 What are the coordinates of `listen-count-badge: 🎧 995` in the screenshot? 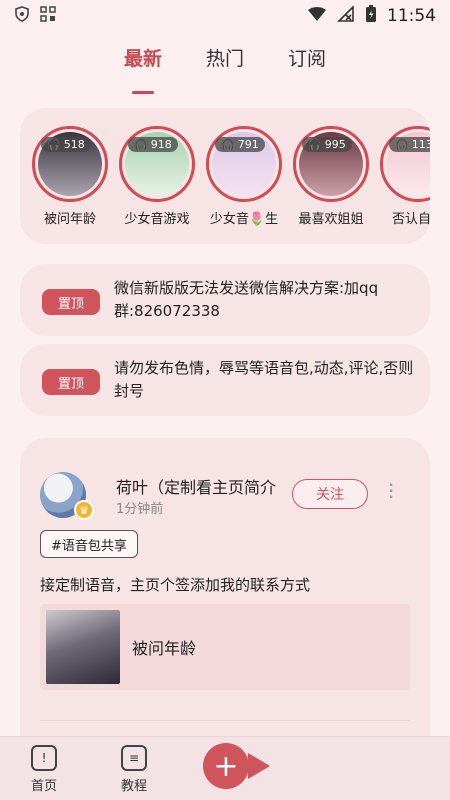 It's located at (327, 144).